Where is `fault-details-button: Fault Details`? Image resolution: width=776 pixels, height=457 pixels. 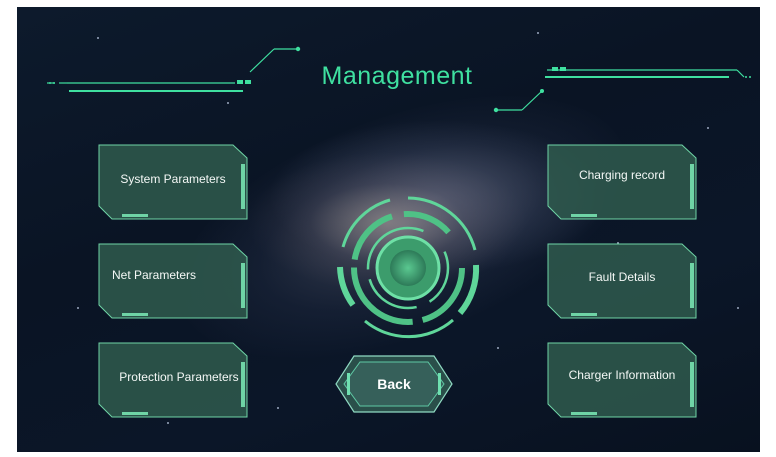
fault-details-button: Fault Details is located at coordinates (622, 281).